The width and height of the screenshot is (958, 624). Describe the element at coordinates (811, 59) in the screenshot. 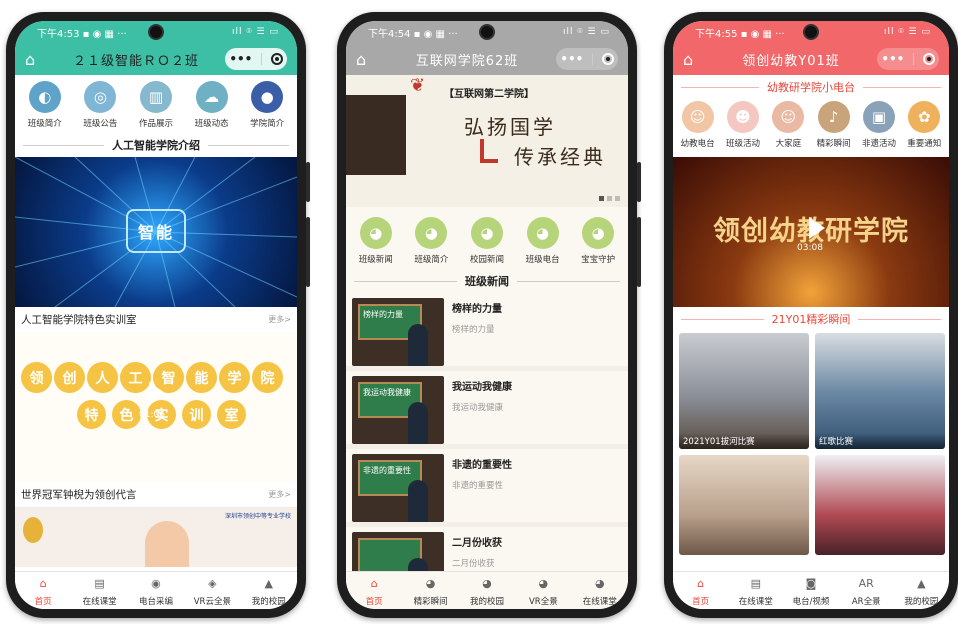

I see `nav-bar: ⌂ 领创幼教Y01班 •••` at that location.